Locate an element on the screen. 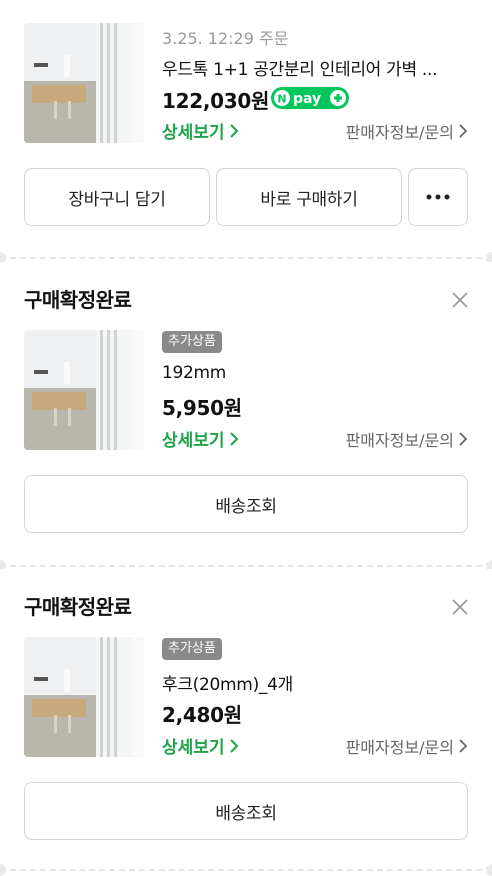 The image size is (492, 876). product-price: 122,030원 is located at coordinates (216, 101).